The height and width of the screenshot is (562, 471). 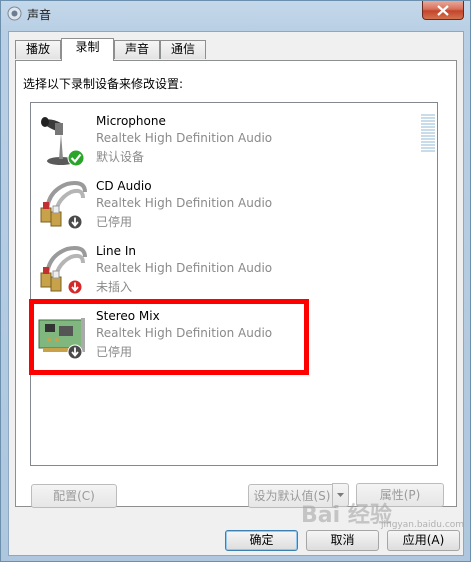 I want to click on device-name: Line In, so click(x=116, y=251).